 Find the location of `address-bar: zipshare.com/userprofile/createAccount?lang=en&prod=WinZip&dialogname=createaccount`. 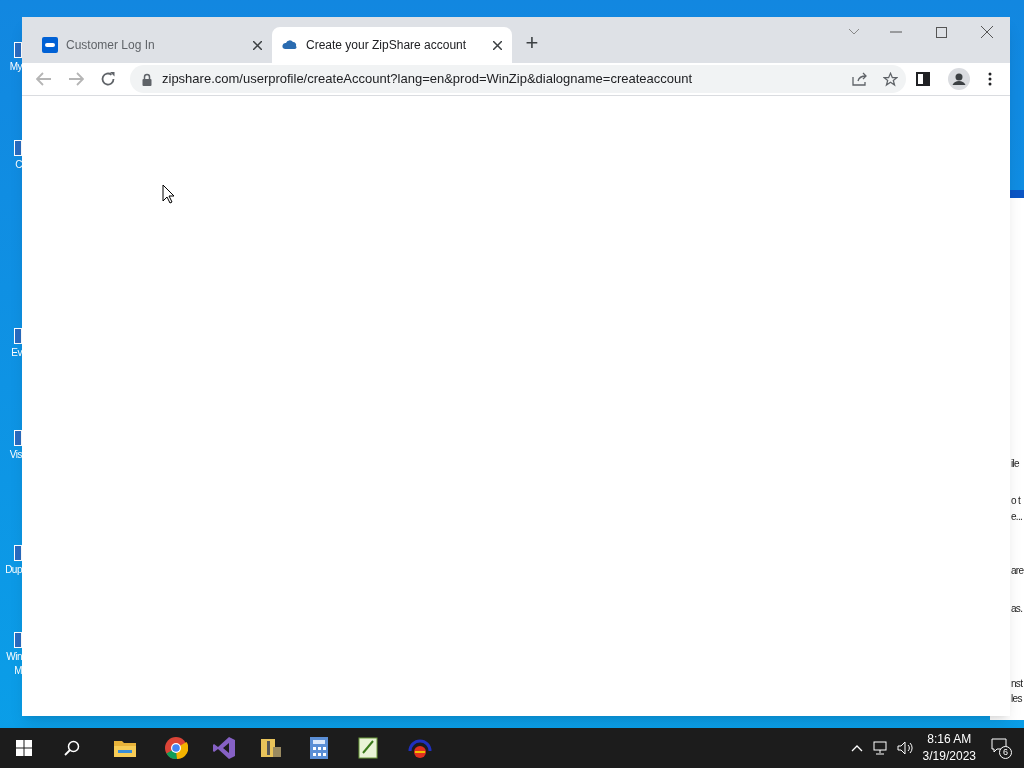

address-bar: zipshare.com/userprofile/createAccount?lang=en&prod=WinZip&dialogname=createaccount is located at coordinates (518, 79).